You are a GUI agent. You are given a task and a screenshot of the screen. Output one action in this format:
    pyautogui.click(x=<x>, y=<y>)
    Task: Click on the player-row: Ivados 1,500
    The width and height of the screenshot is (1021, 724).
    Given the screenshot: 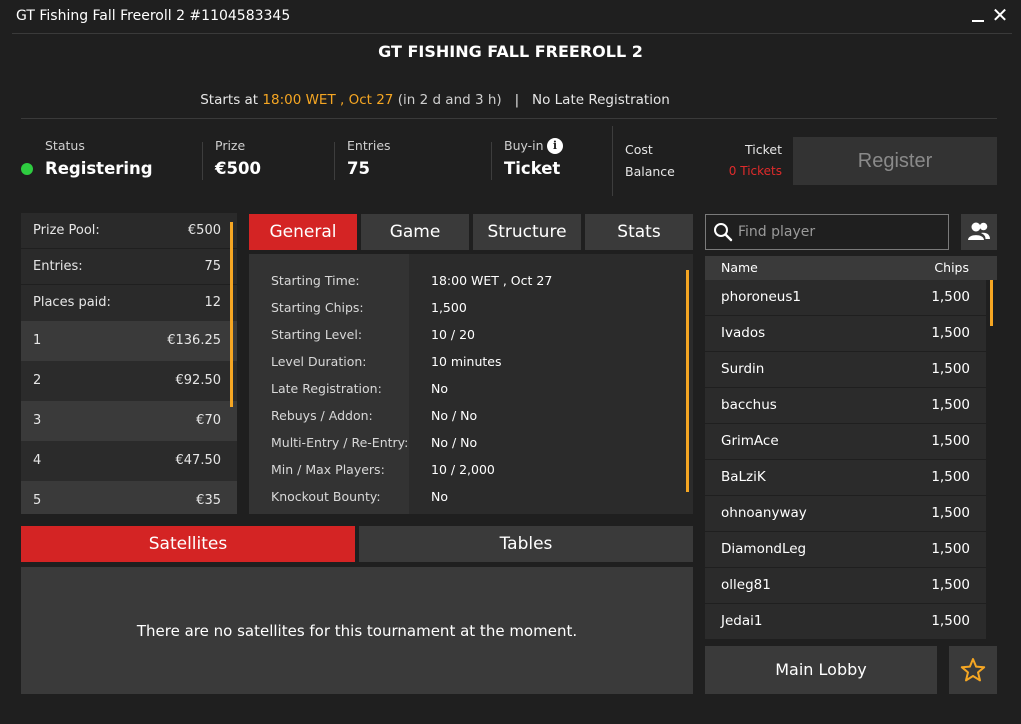 What is the action you would take?
    pyautogui.click(x=845, y=334)
    